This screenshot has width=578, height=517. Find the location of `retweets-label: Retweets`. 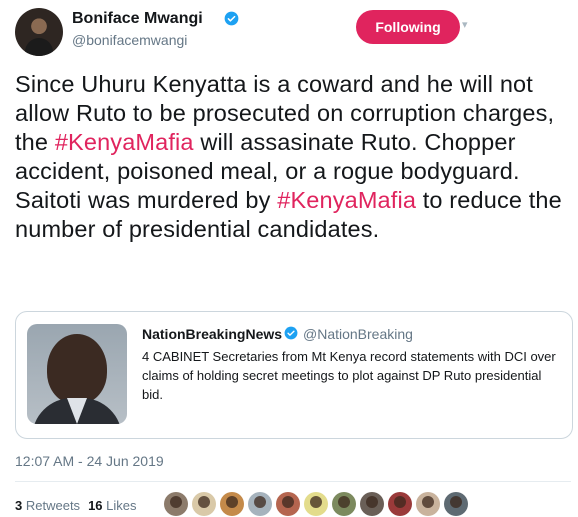

retweets-label: Retweets is located at coordinates (53, 505).